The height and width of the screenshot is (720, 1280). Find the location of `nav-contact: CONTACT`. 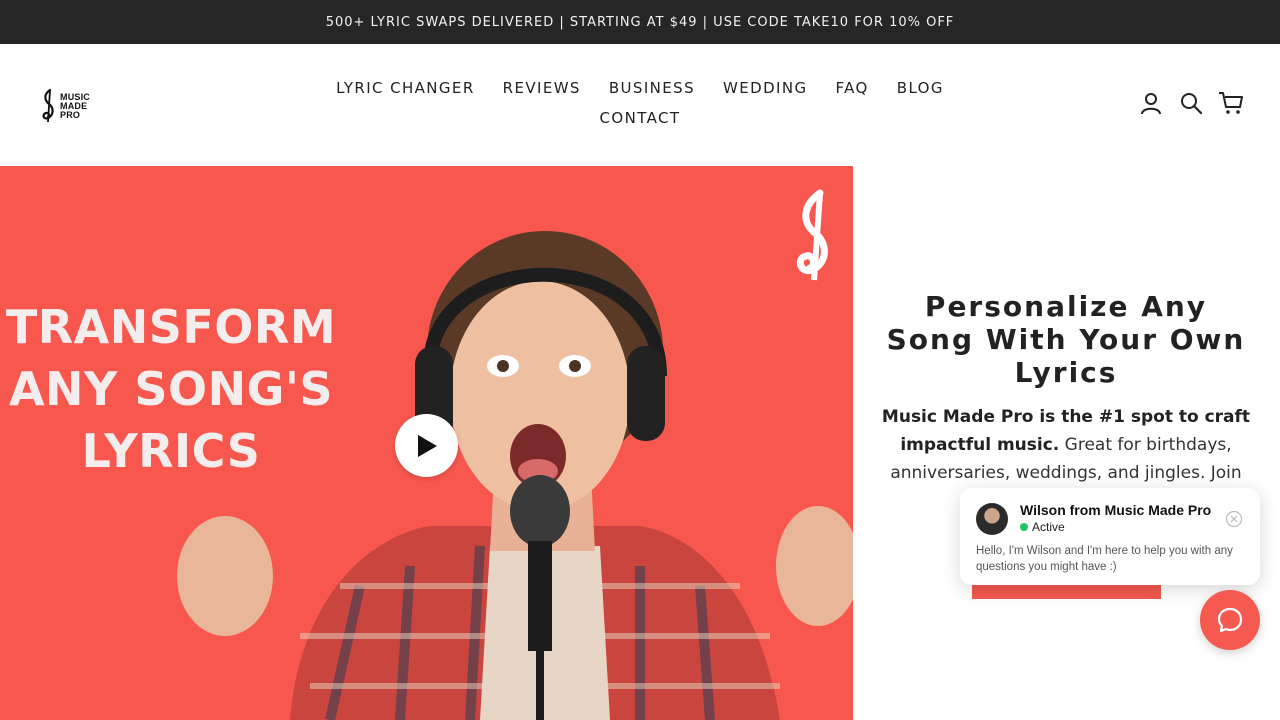

nav-contact: CONTACT is located at coordinates (640, 118).